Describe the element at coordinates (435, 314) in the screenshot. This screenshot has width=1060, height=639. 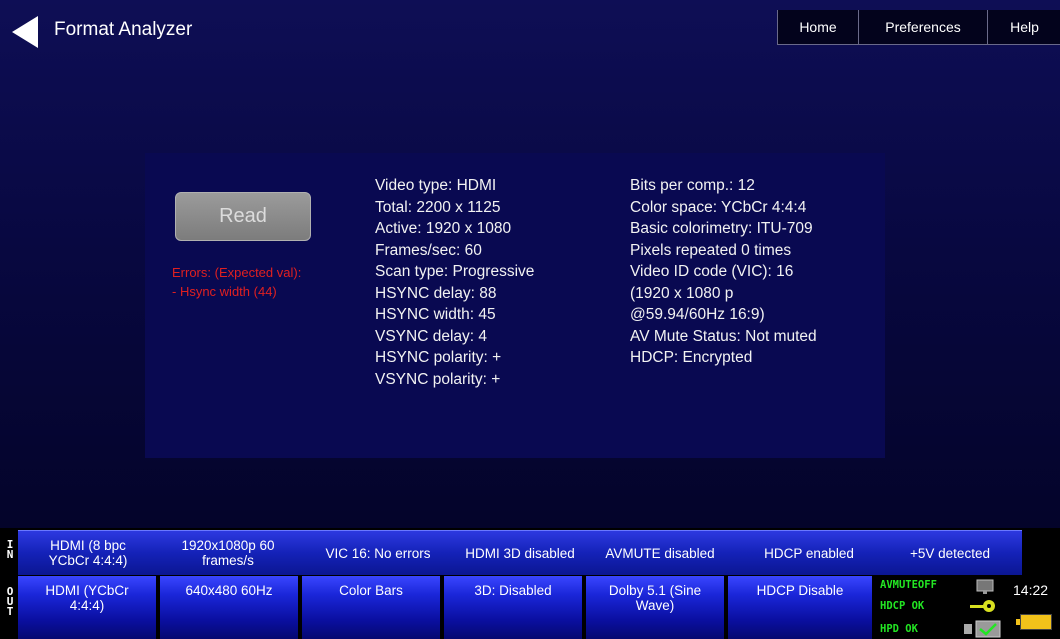
I see `hsync-width: HSYNC width: 45` at that location.